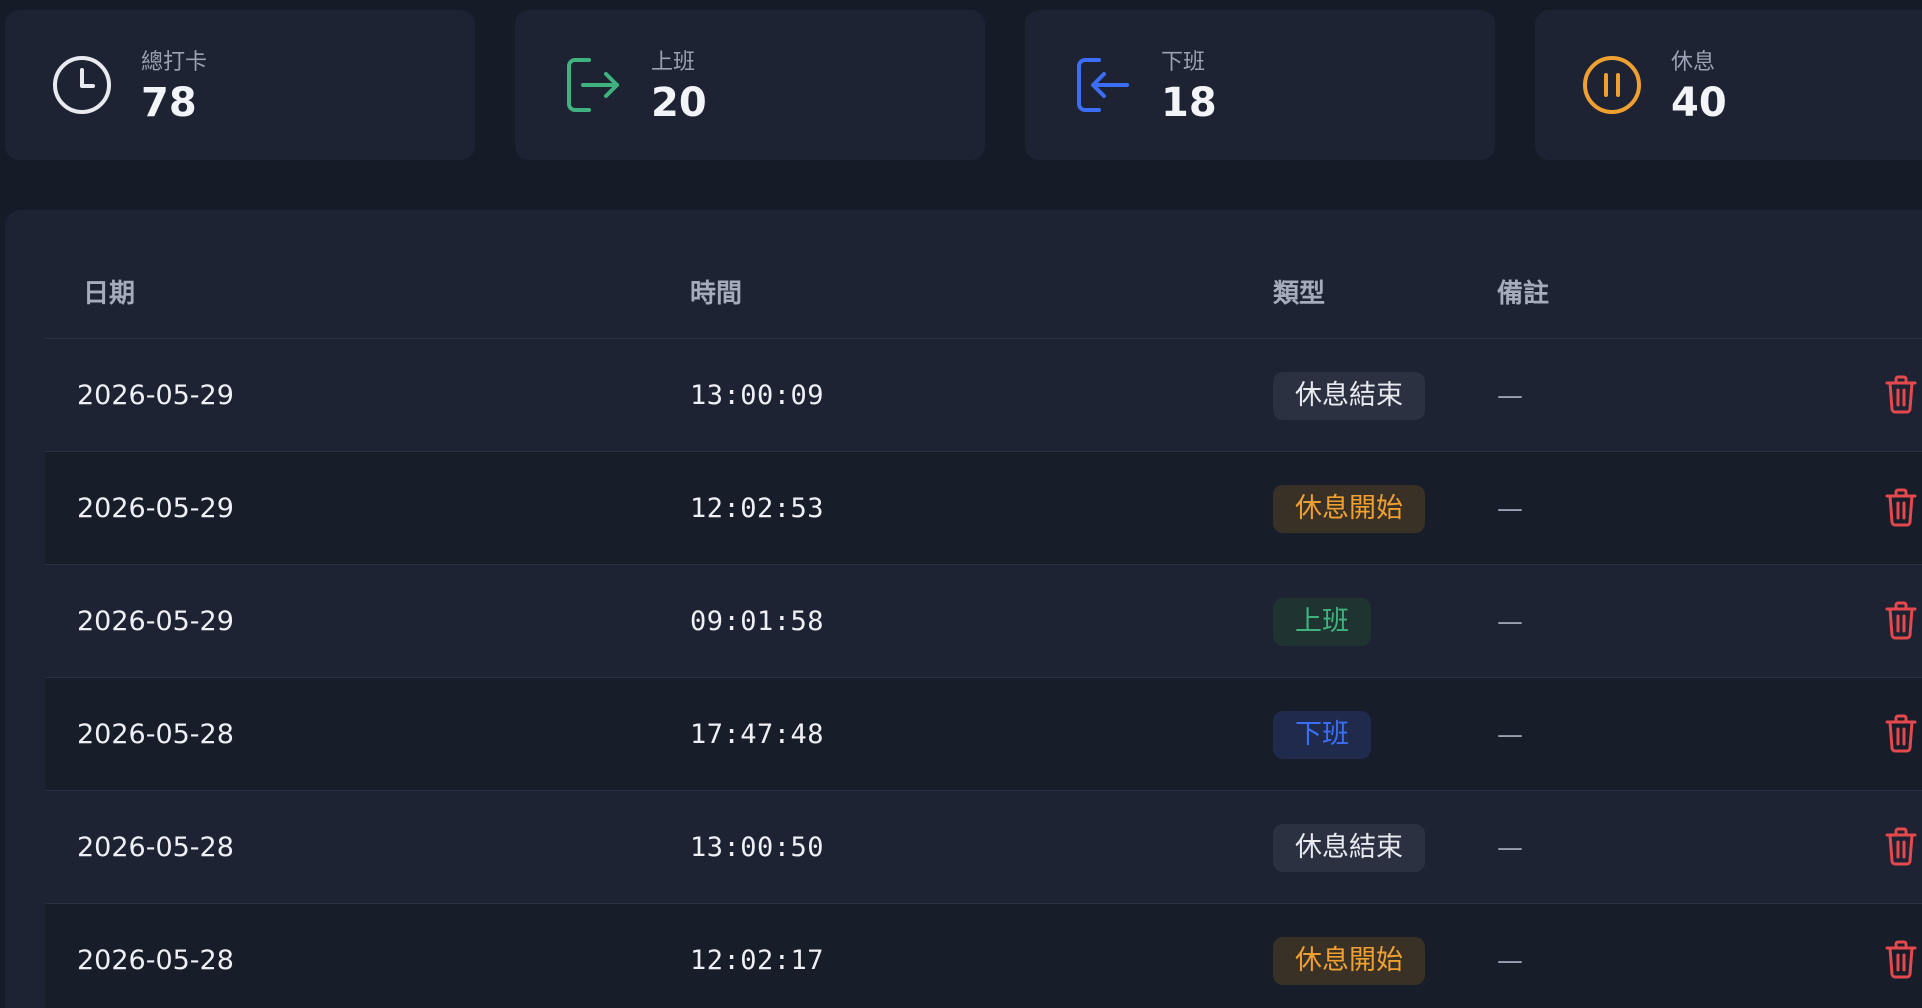  What do you see at coordinates (983, 508) in the screenshot?
I see `table-row: 2026-05-29 12:02:53 休息開始 —` at bounding box center [983, 508].